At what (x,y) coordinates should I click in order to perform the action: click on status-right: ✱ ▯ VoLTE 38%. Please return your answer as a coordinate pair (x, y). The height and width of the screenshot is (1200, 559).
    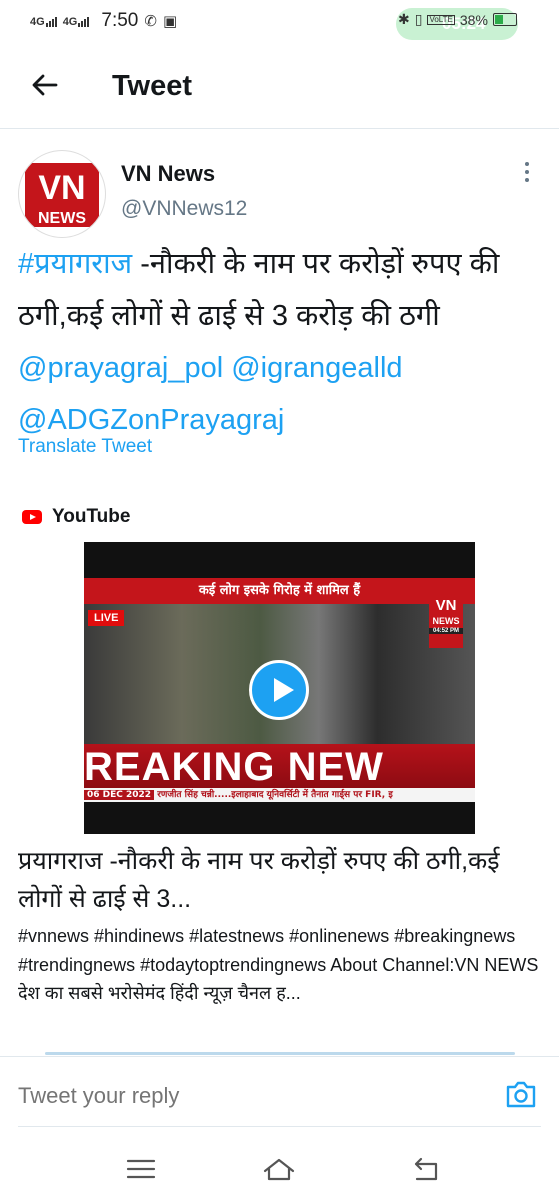
    Looking at the image, I should click on (457, 19).